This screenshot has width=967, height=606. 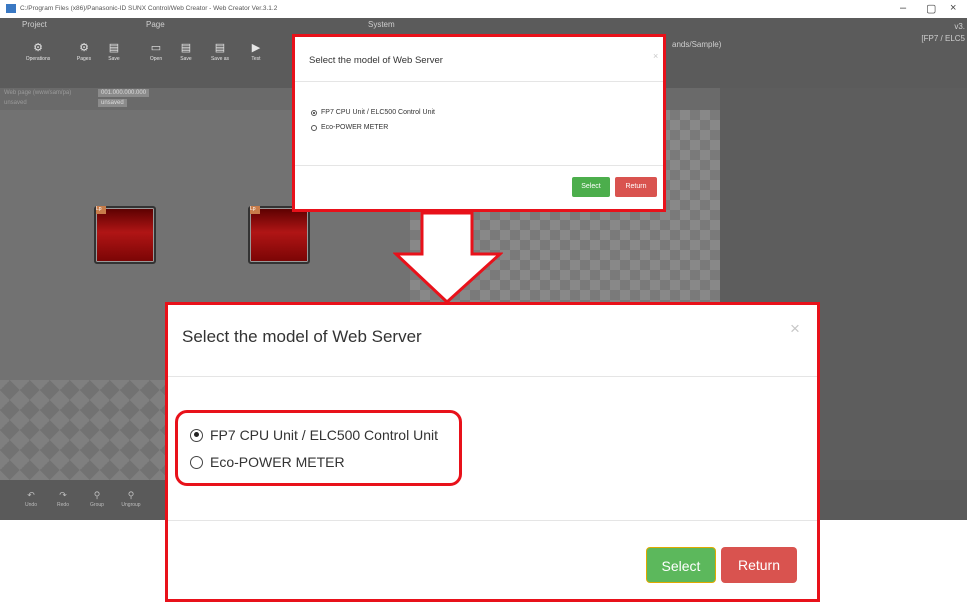 What do you see at coordinates (97, 501) in the screenshot?
I see `group-button: ⚲ Group` at bounding box center [97, 501].